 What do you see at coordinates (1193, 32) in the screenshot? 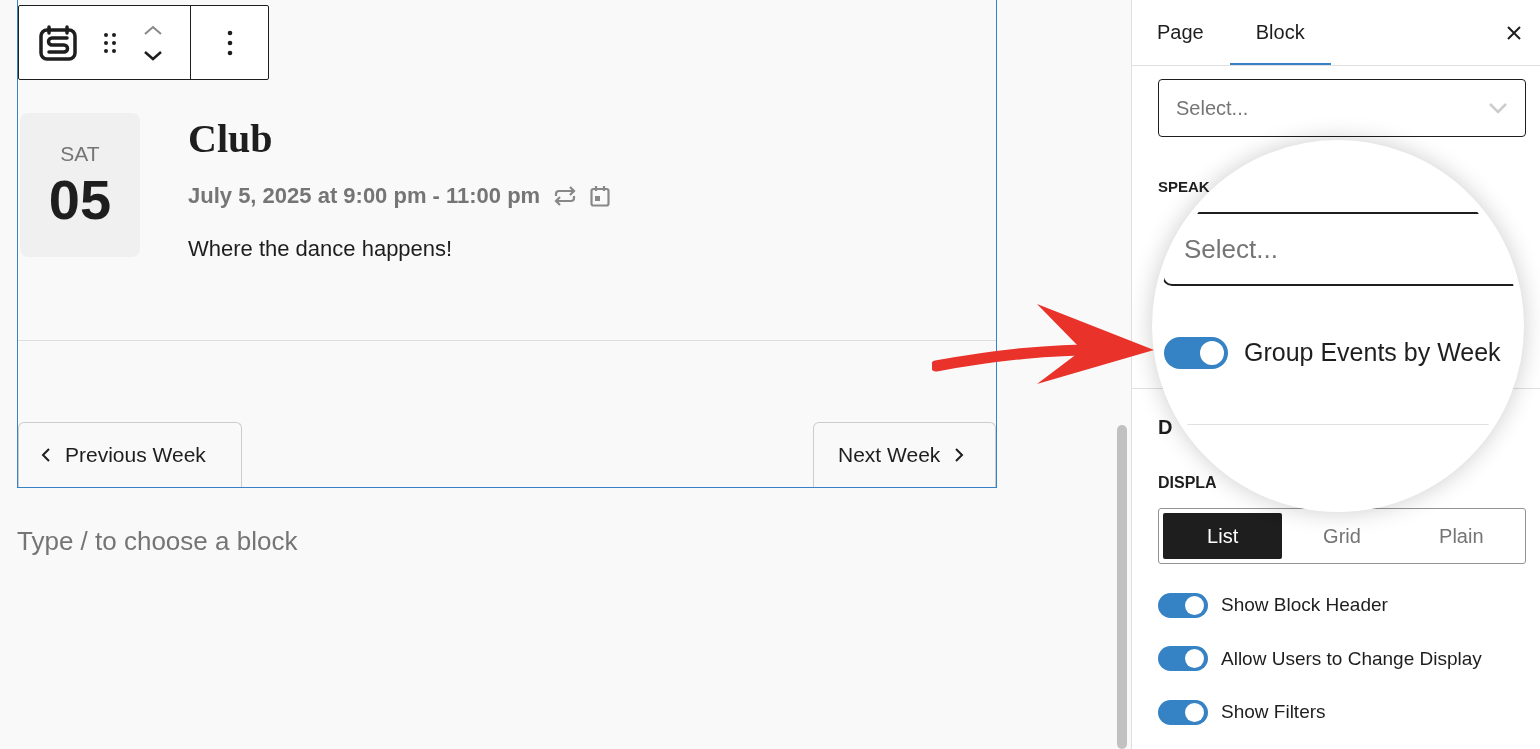
I see `sidebar-tab: Page` at bounding box center [1193, 32].